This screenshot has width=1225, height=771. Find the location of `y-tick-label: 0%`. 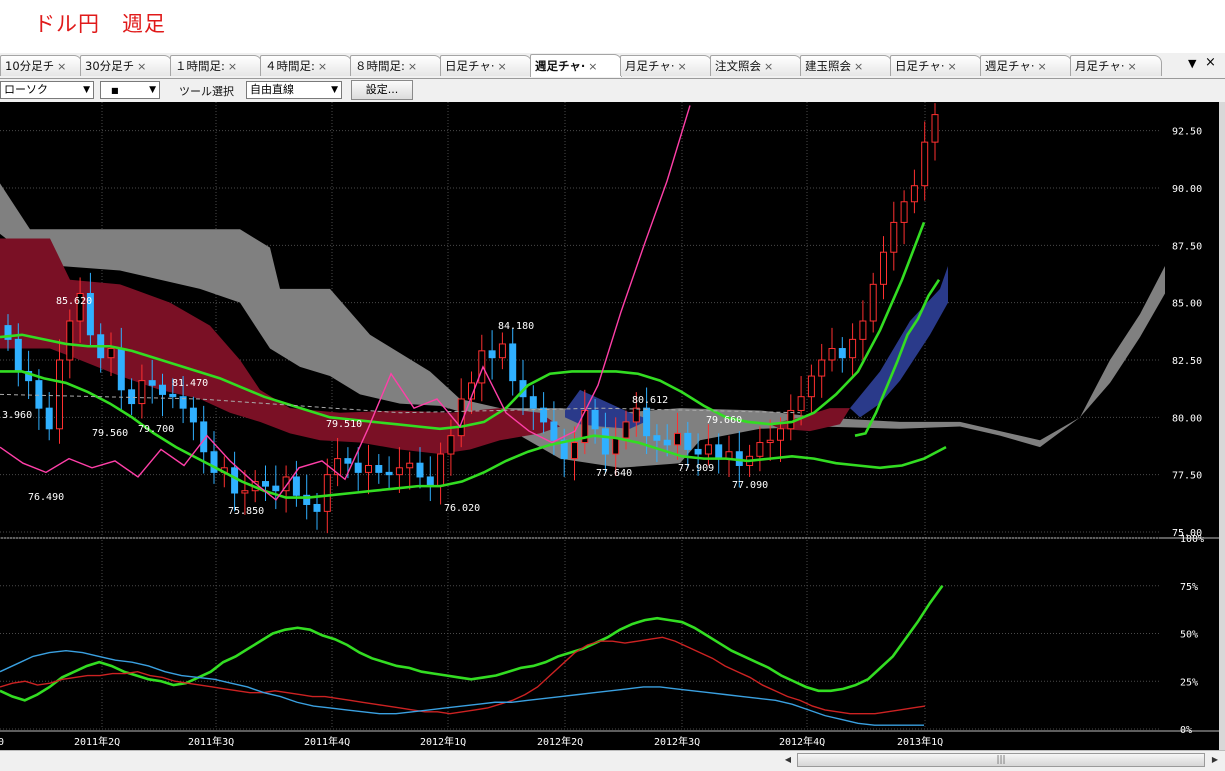

y-tick-label: 0% is located at coordinates (1186, 730).